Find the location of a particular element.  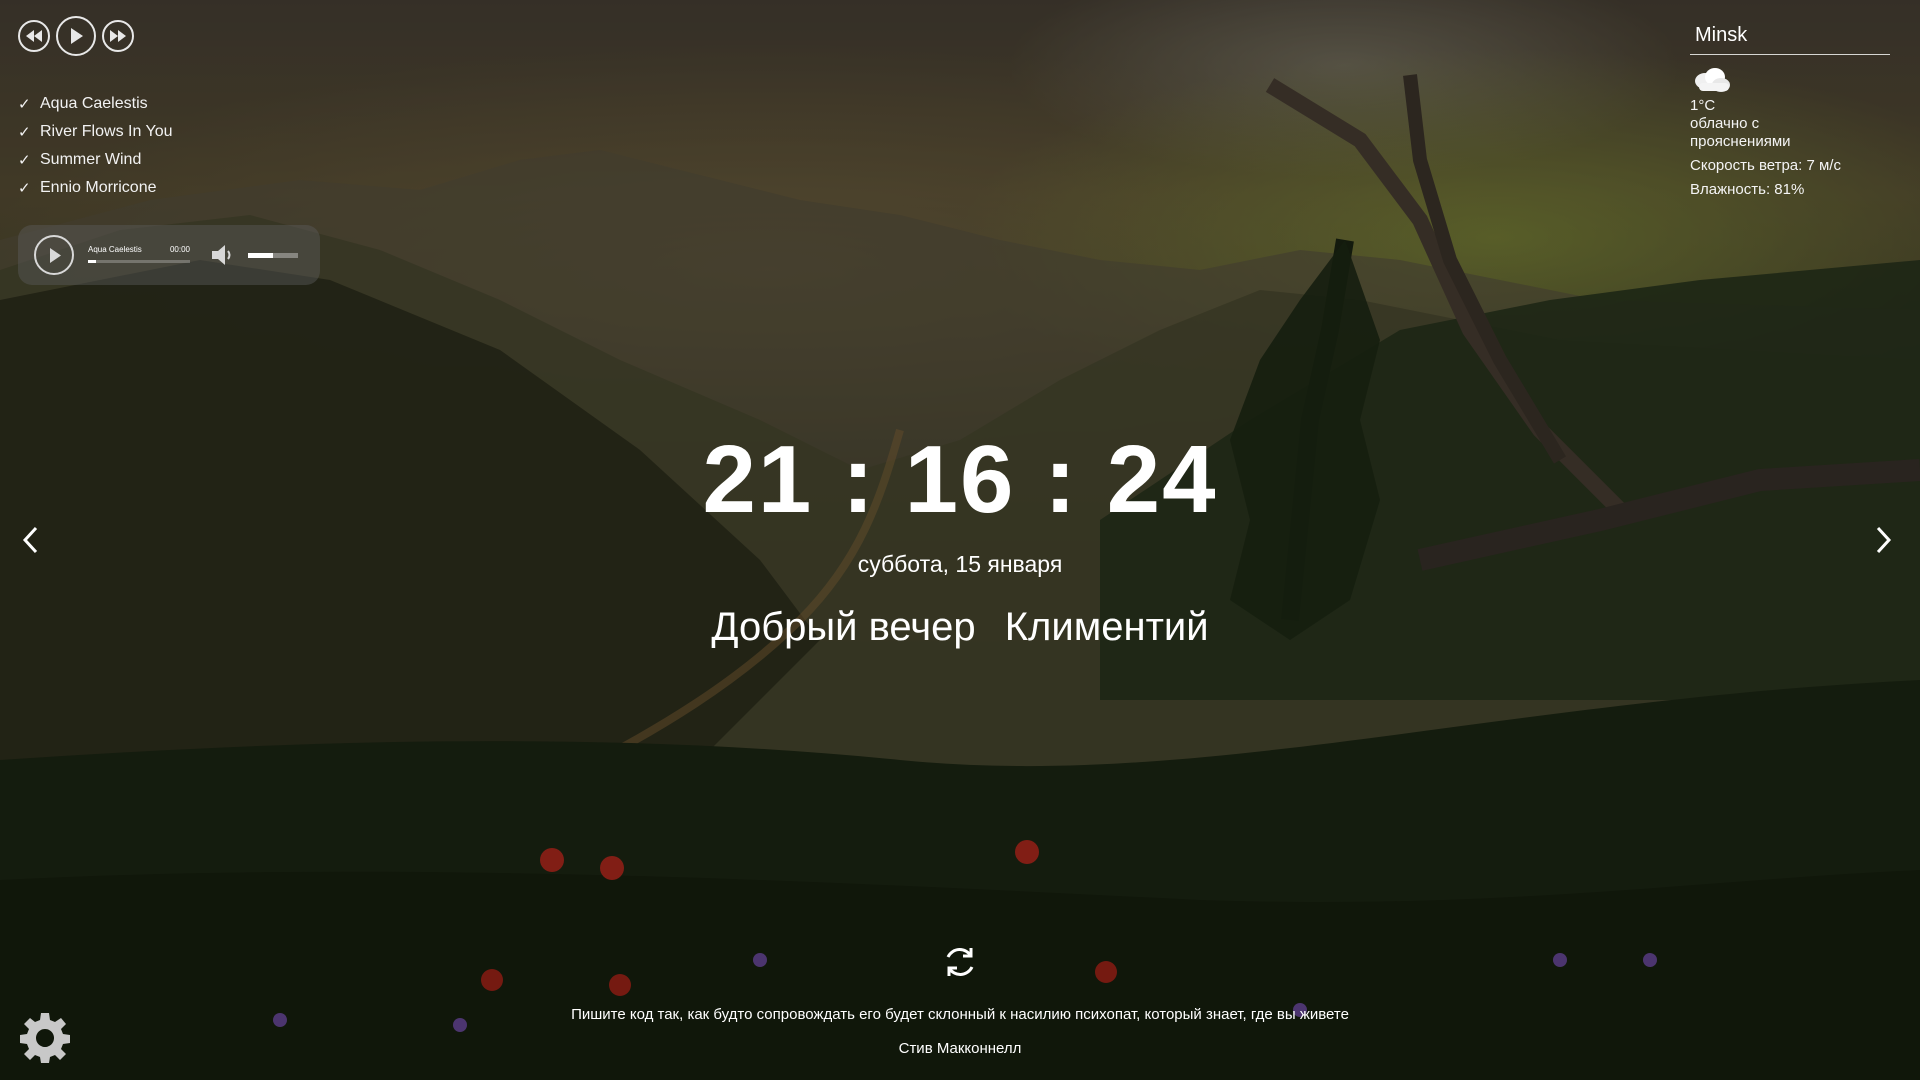

refresh-quote-button is located at coordinates (960, 962).